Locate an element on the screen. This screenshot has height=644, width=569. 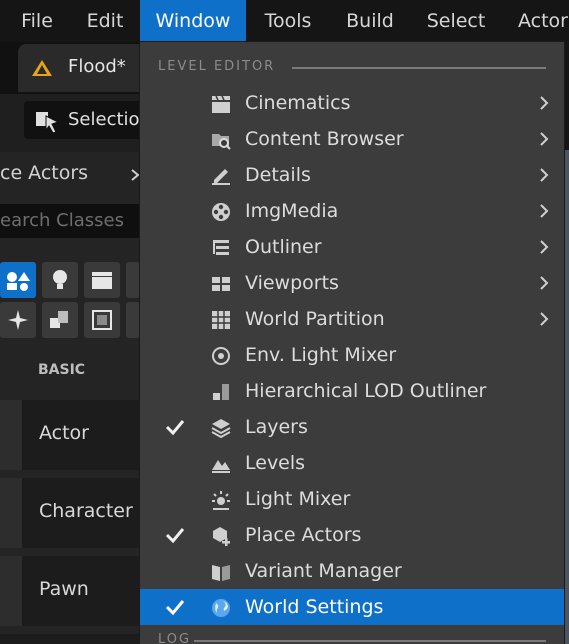
menu-item-label: Env. Light Mixer is located at coordinates (321, 355).